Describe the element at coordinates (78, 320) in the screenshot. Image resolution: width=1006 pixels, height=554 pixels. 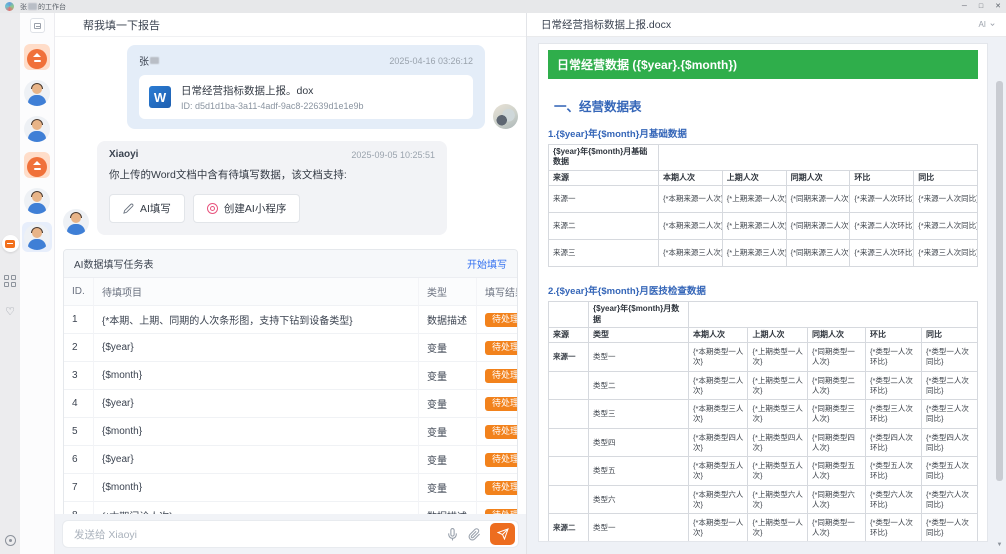
I see `task-id: 1` at that location.